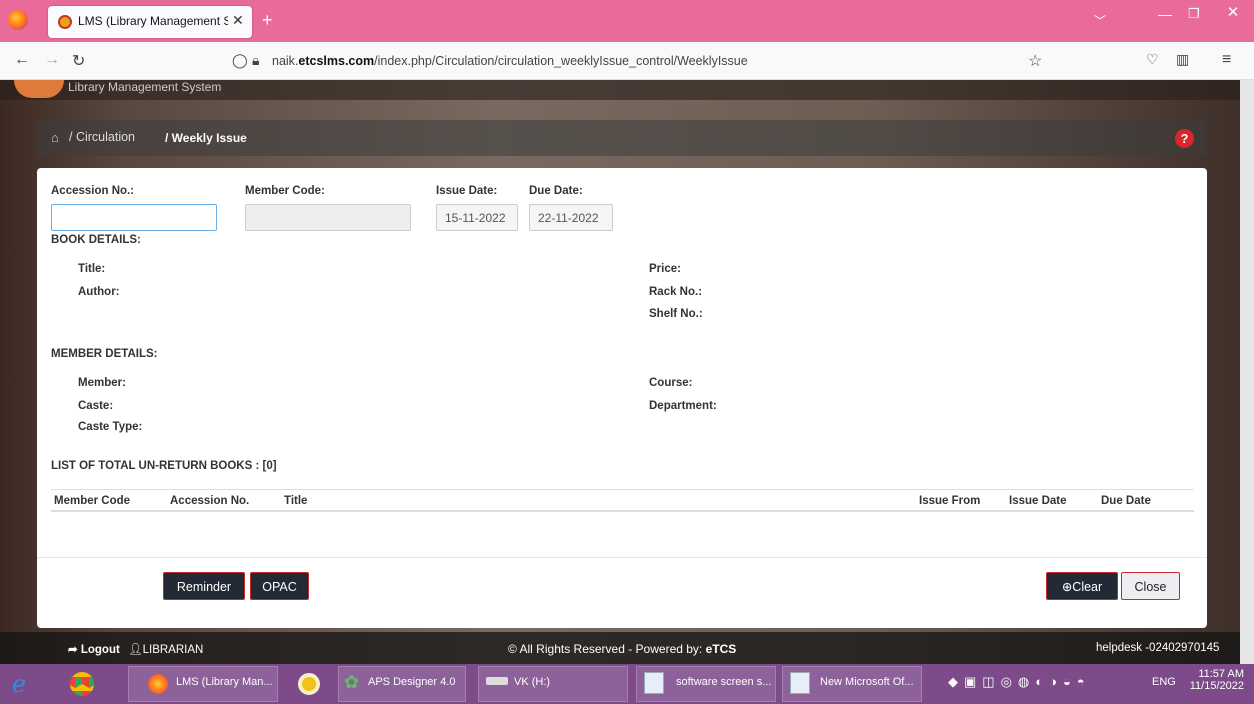 The height and width of the screenshot is (704, 1254). Describe the element at coordinates (412, 682) in the screenshot. I see `taskbar-label-aps: APS Designer 4.0` at that location.